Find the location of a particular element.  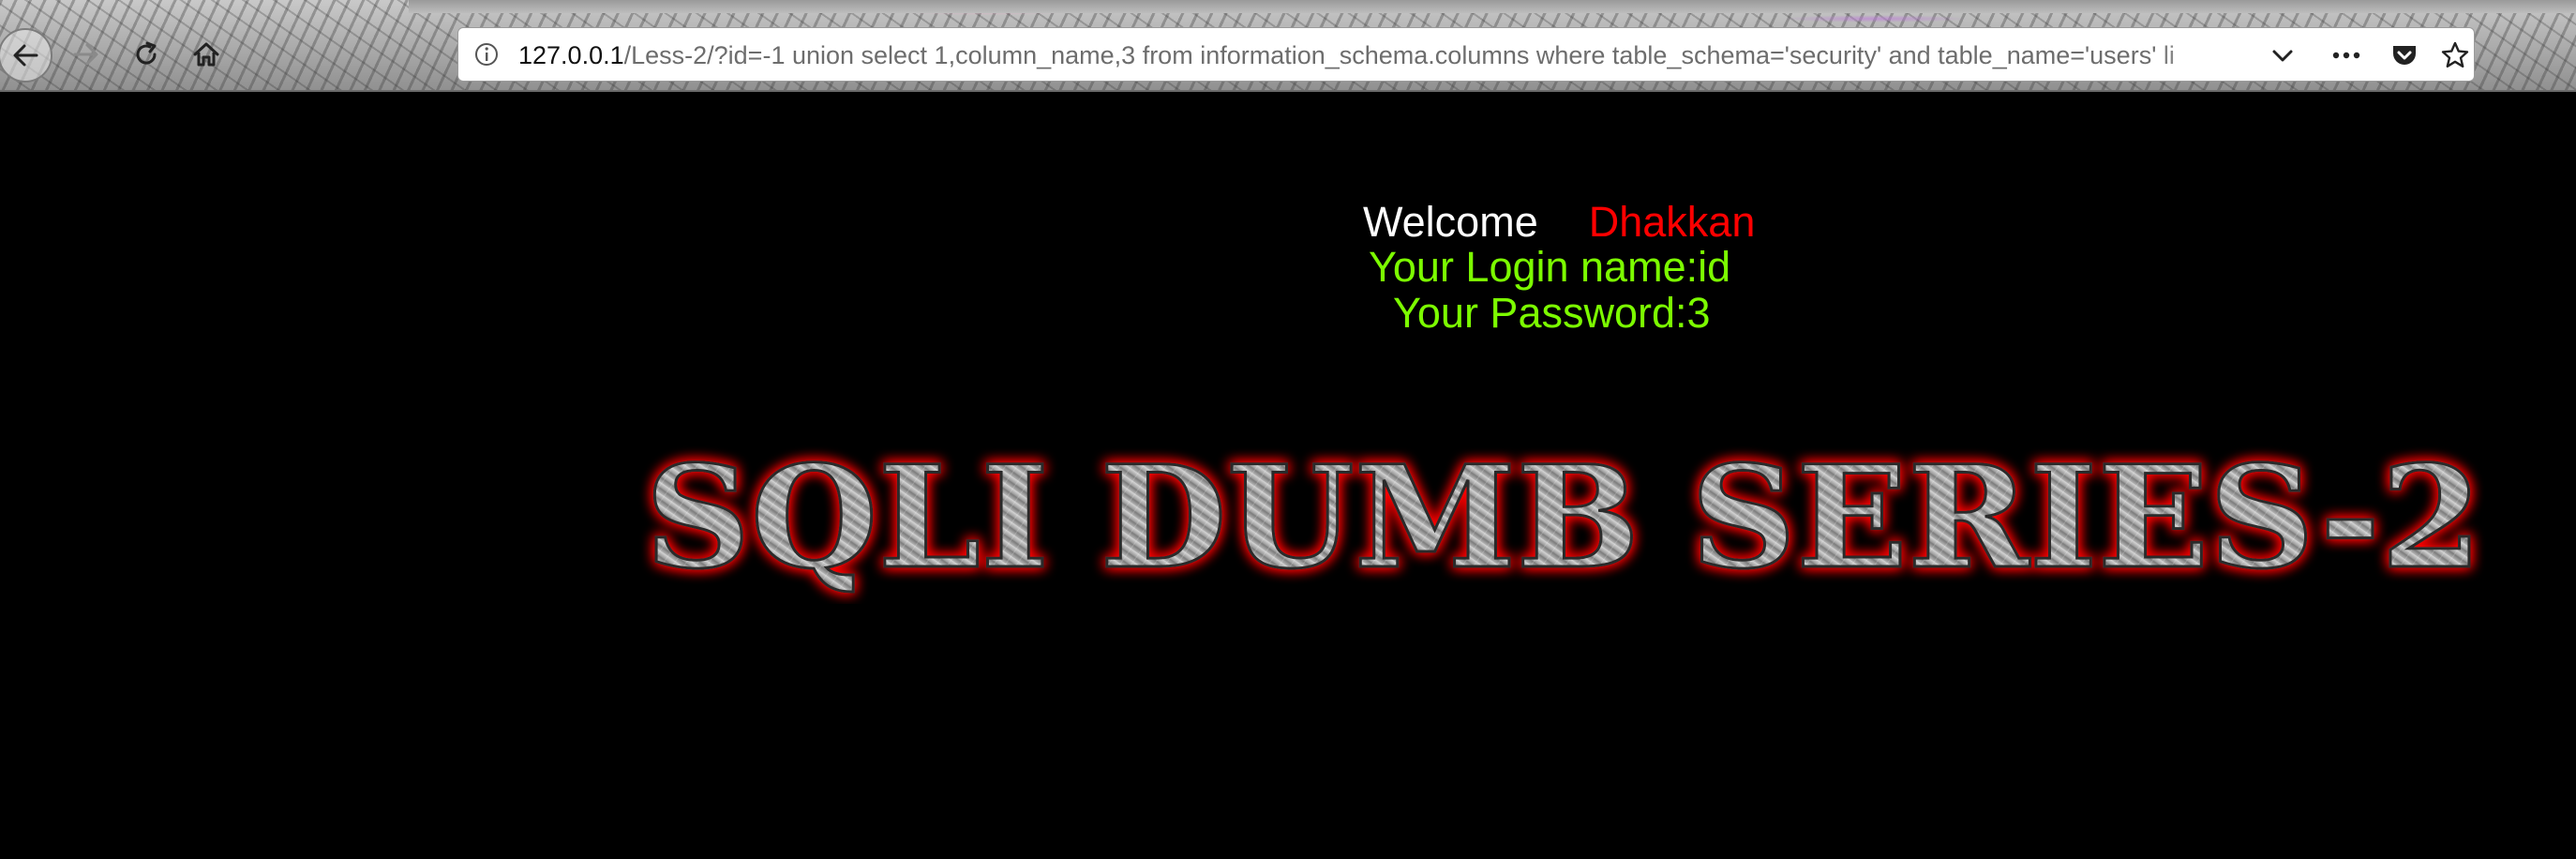

bookmark-button is located at coordinates (2455, 55).